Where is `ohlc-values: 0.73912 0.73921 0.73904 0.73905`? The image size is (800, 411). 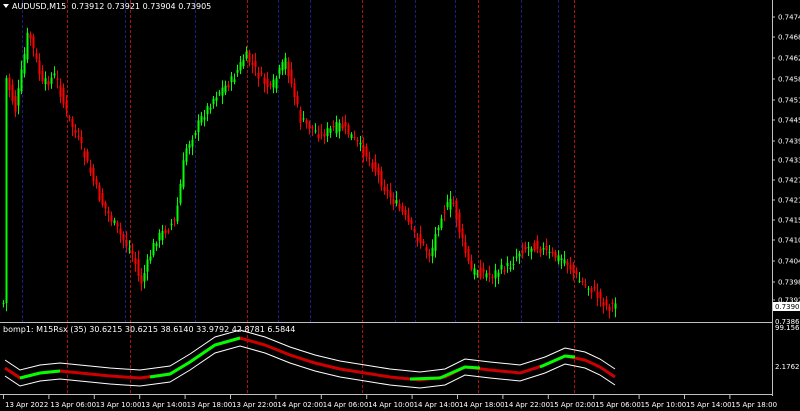 ohlc-values: 0.73912 0.73921 0.73904 0.73905 is located at coordinates (141, 6).